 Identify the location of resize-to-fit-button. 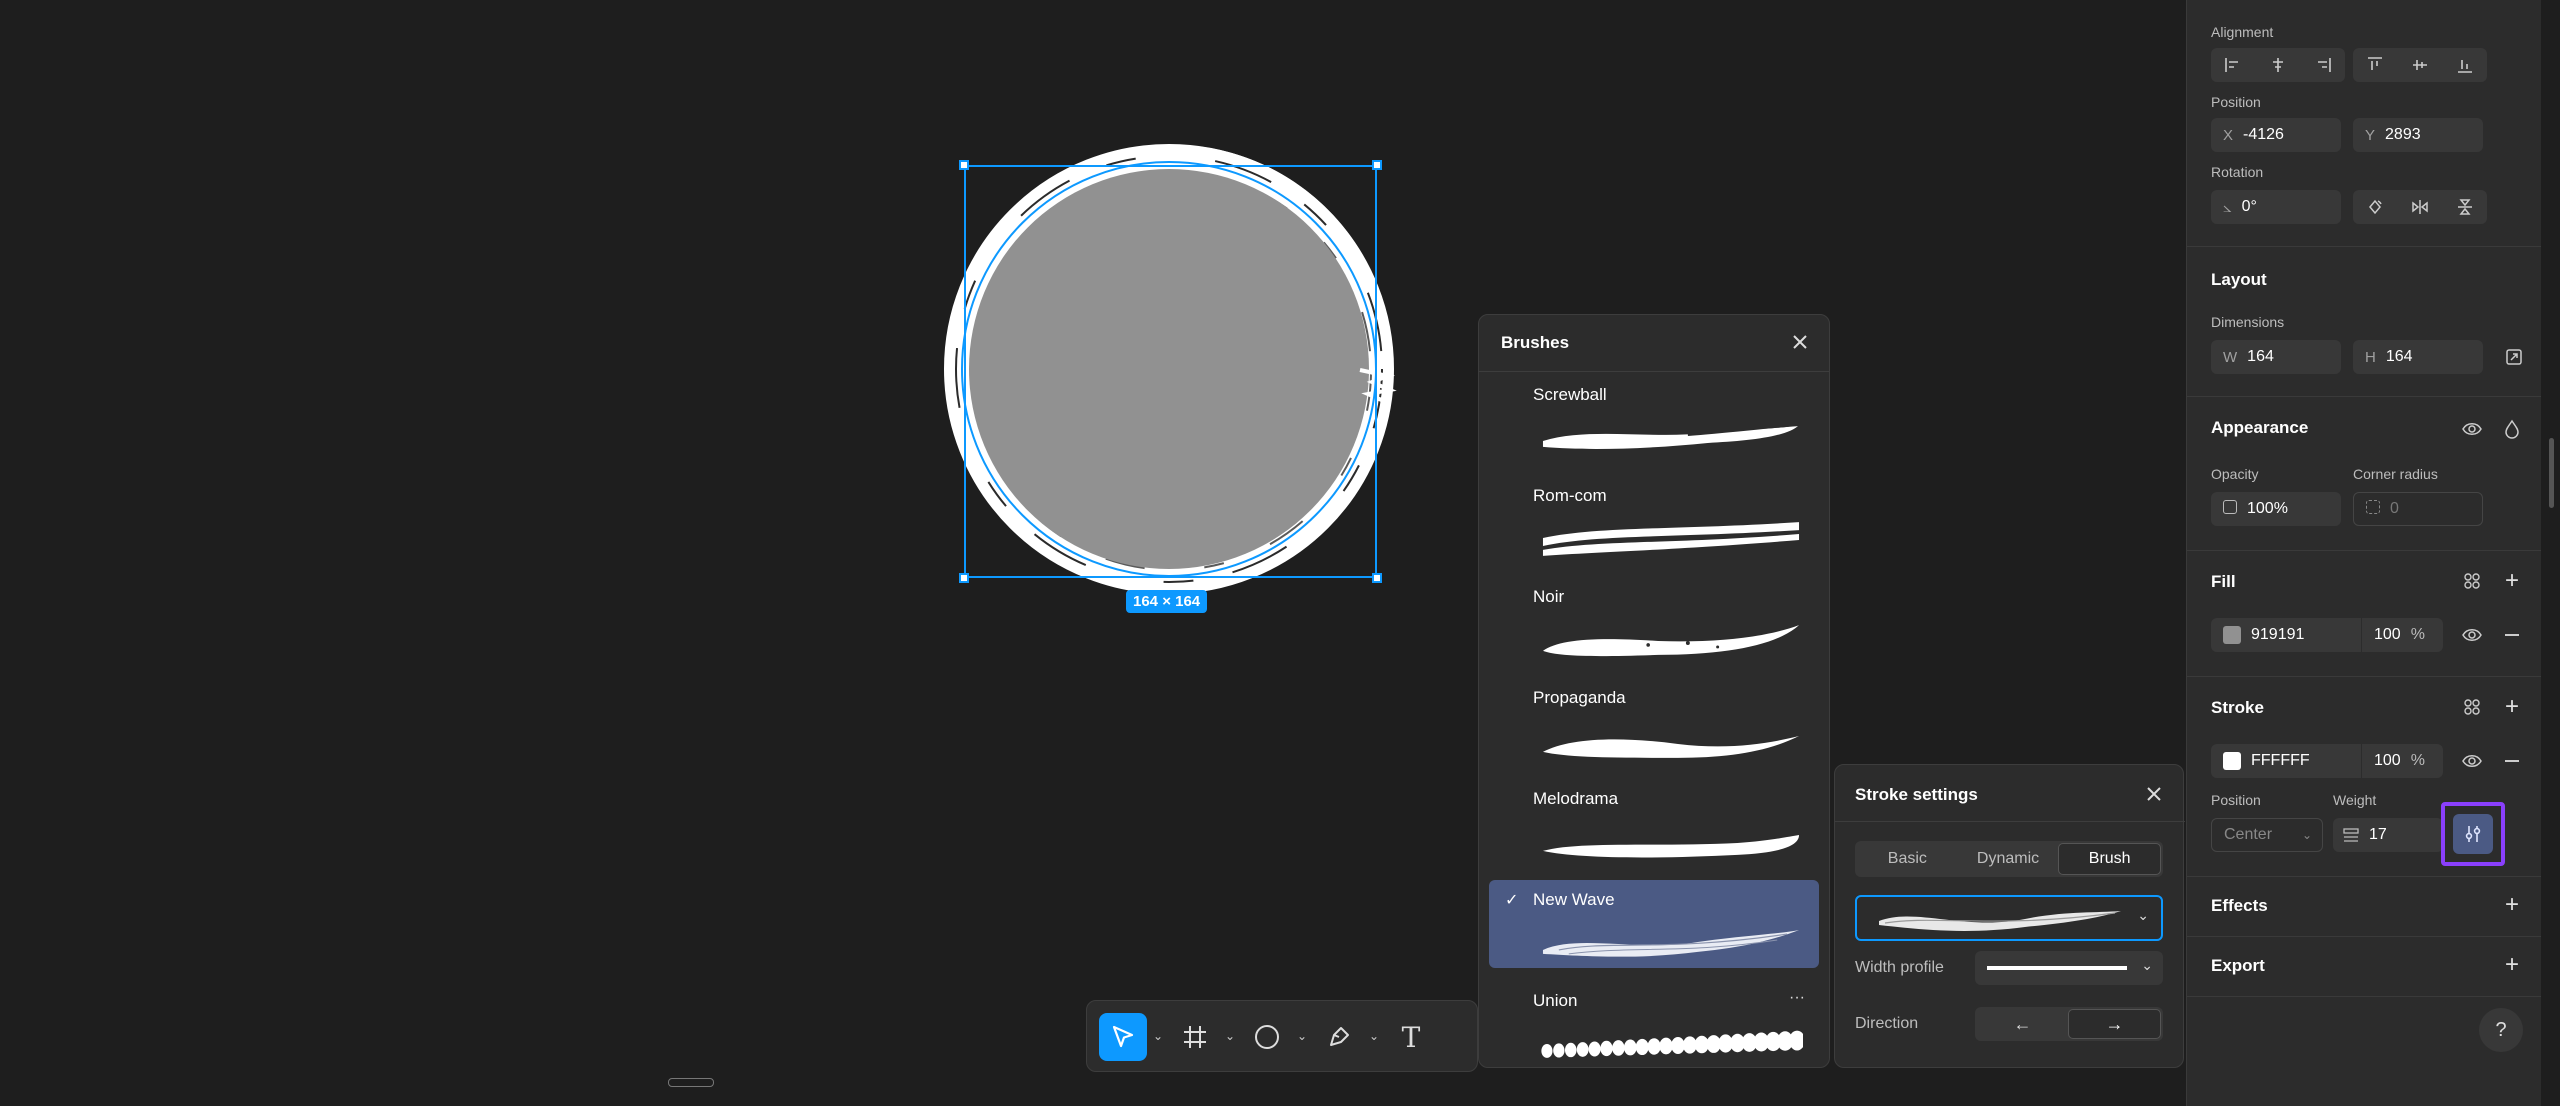
(2514, 357).